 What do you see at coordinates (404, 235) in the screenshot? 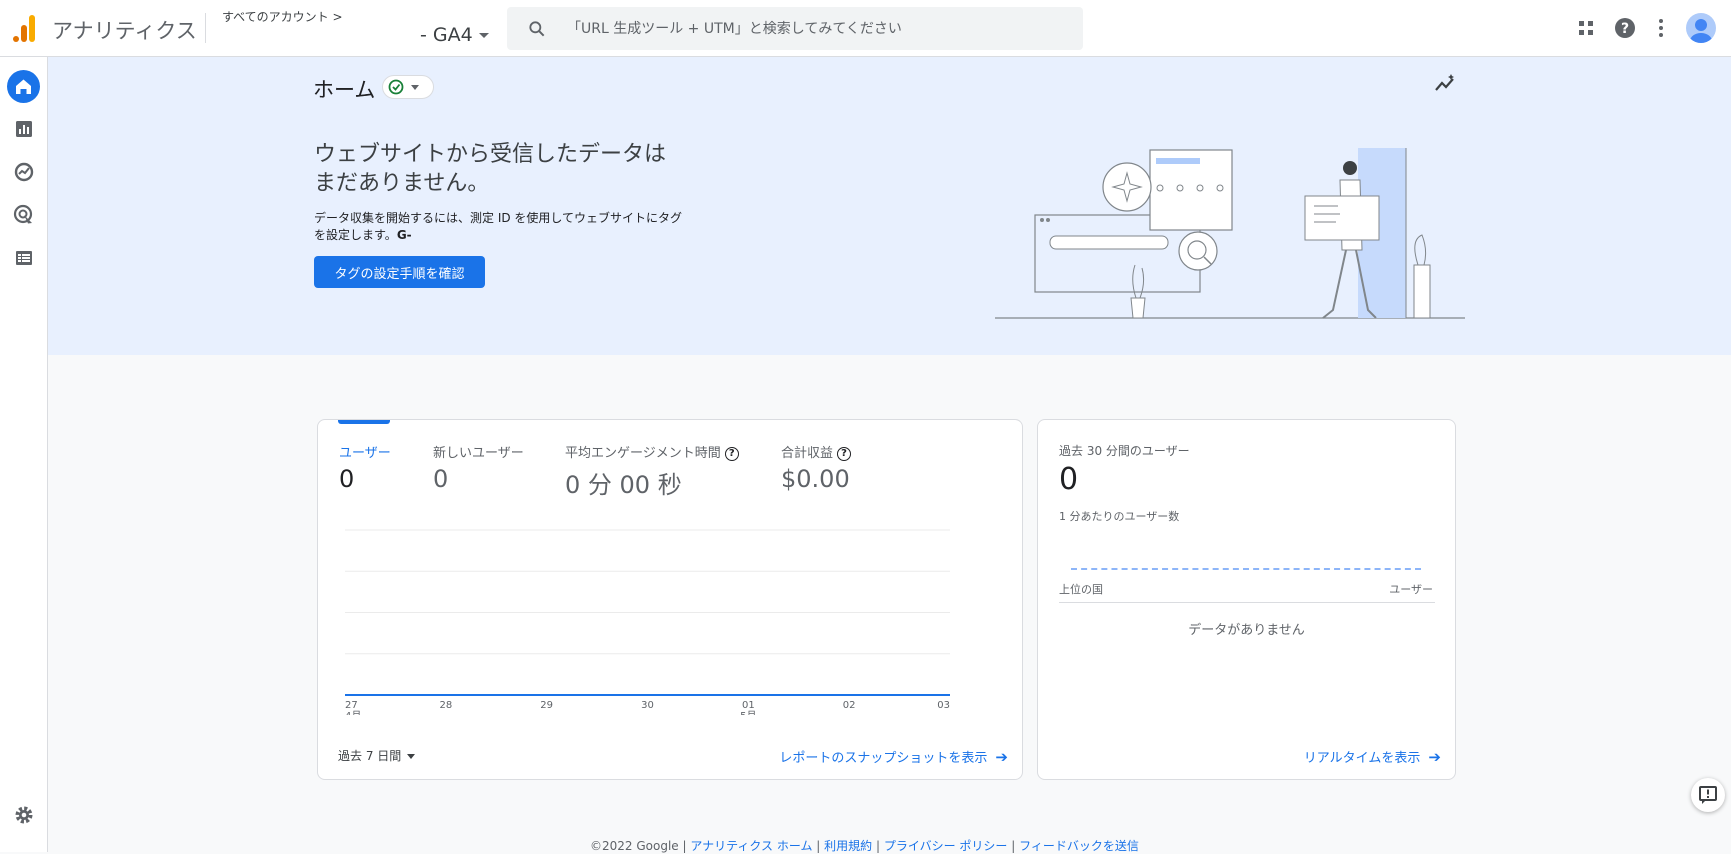
I see `measurement-id: G-` at bounding box center [404, 235].